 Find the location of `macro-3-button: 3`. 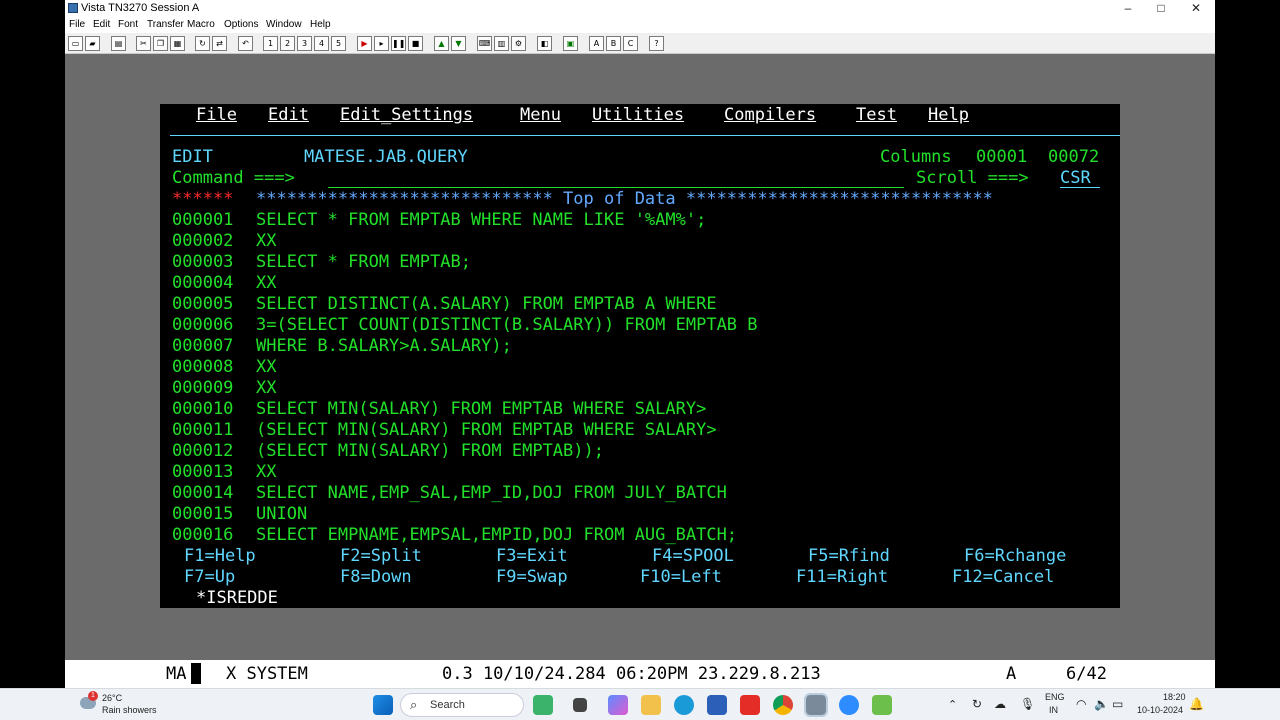

macro-3-button: 3 is located at coordinates (304, 43).